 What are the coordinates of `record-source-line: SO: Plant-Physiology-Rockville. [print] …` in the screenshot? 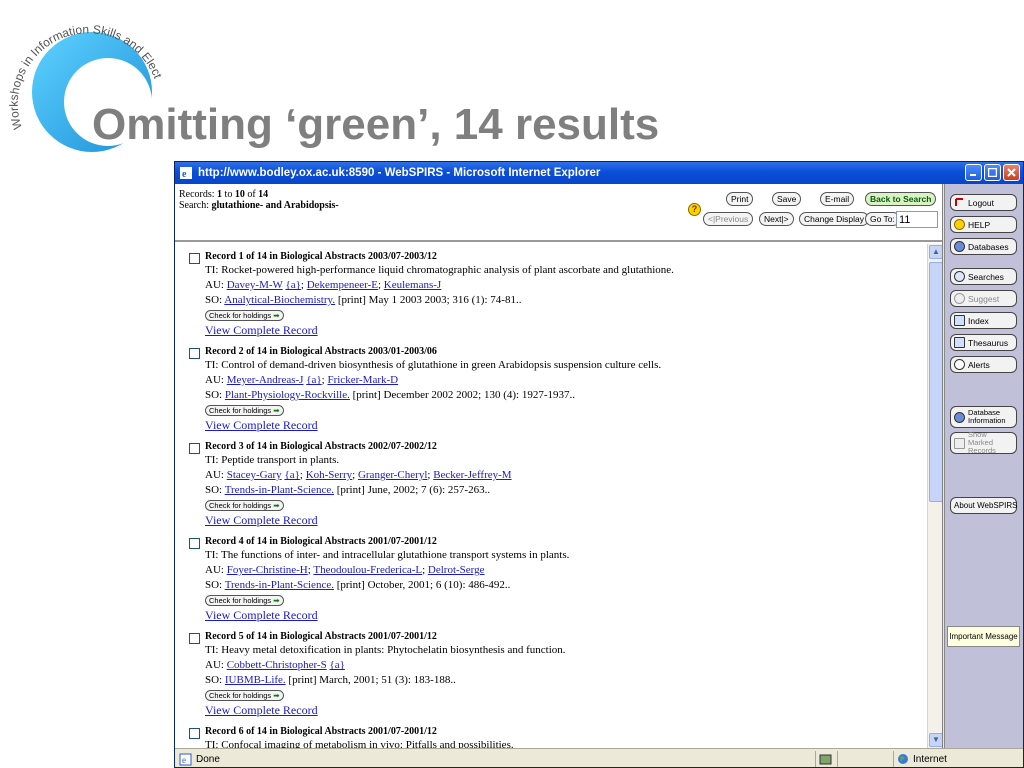 It's located at (390, 395).